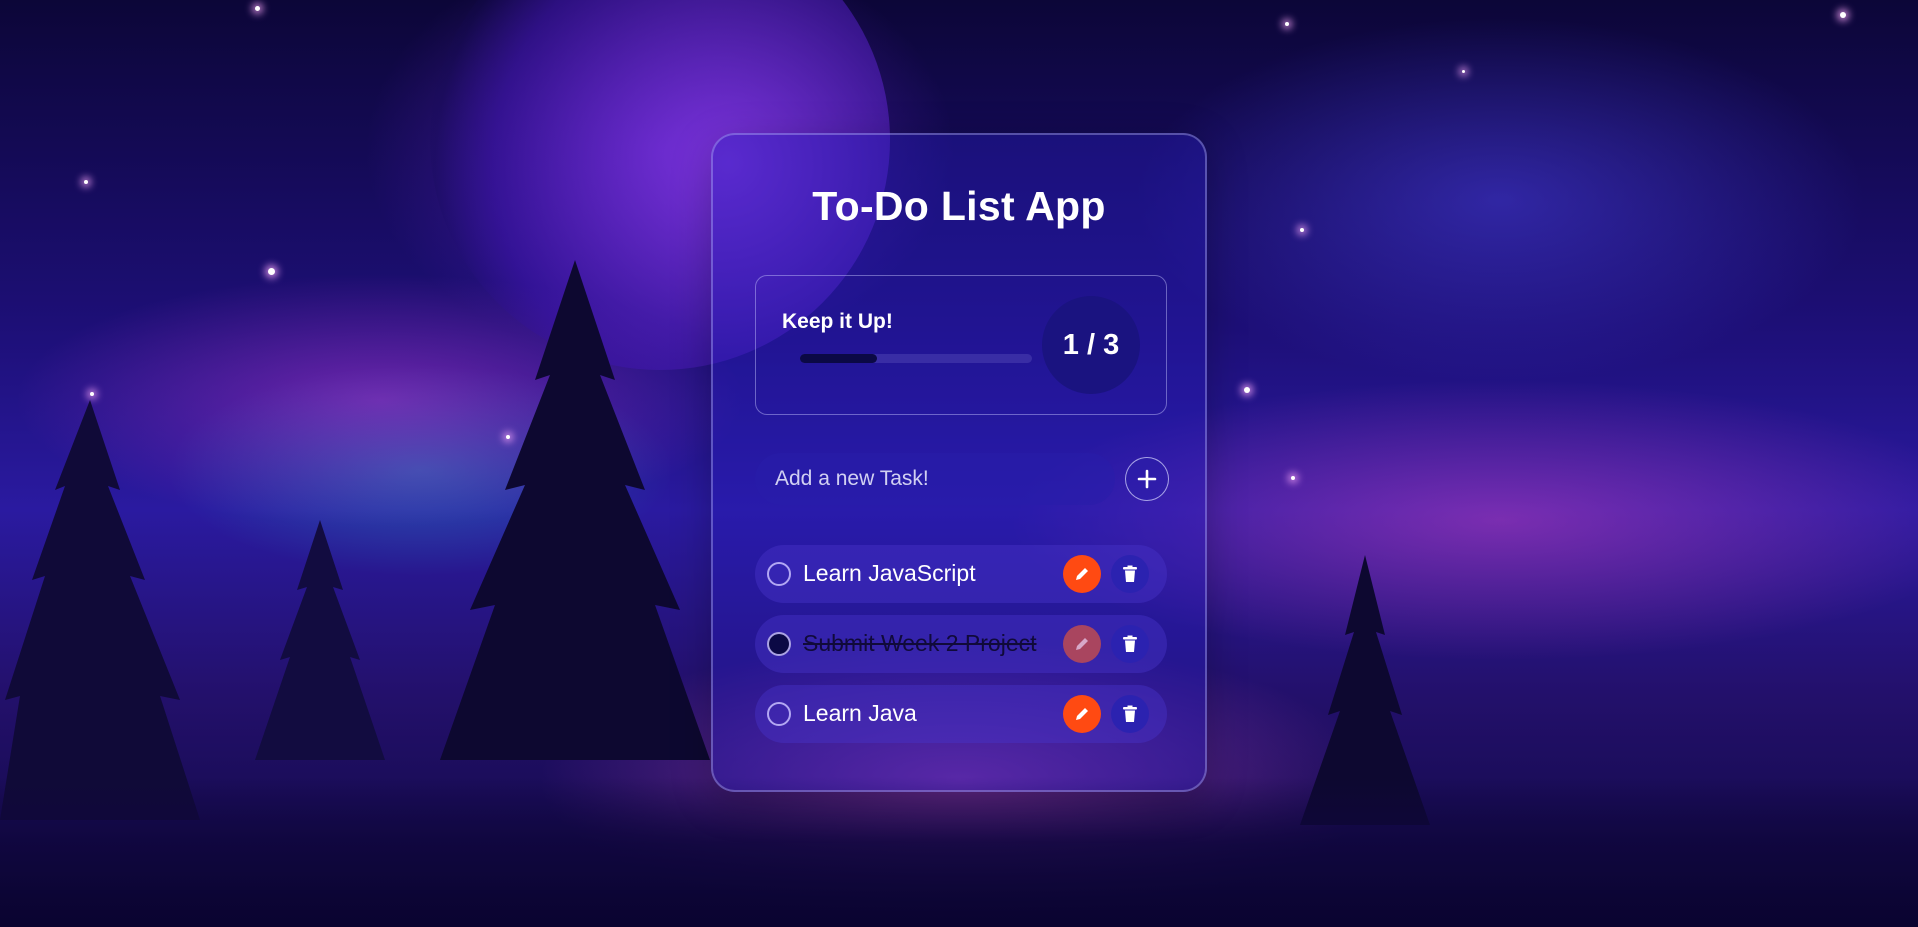  What do you see at coordinates (916, 358) in the screenshot?
I see `progress-bar` at bounding box center [916, 358].